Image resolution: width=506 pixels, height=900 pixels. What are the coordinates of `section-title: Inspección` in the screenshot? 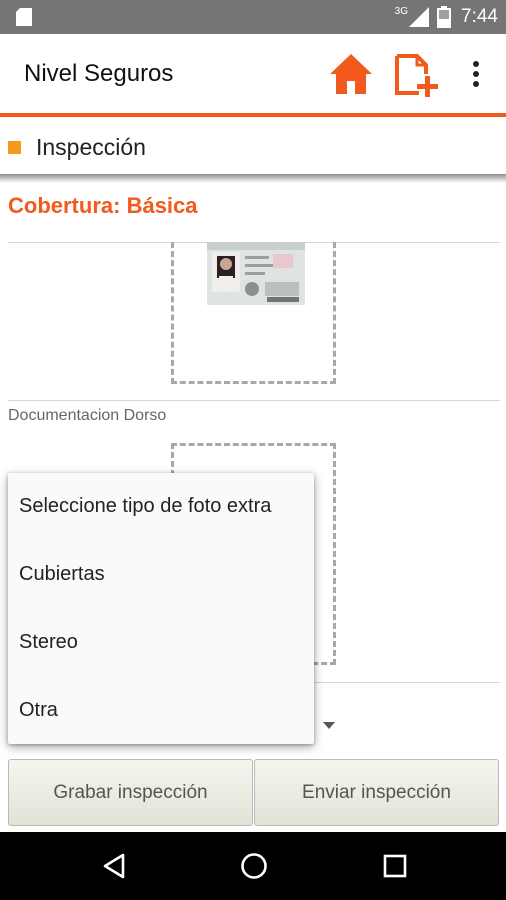 It's located at (91, 147).